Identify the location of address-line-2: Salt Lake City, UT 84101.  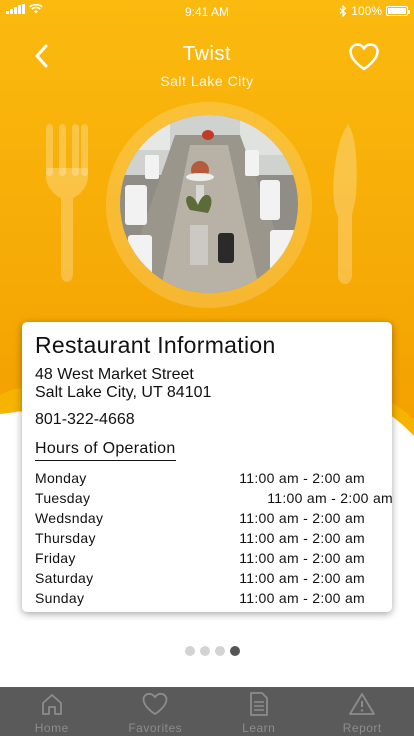
(123, 392).